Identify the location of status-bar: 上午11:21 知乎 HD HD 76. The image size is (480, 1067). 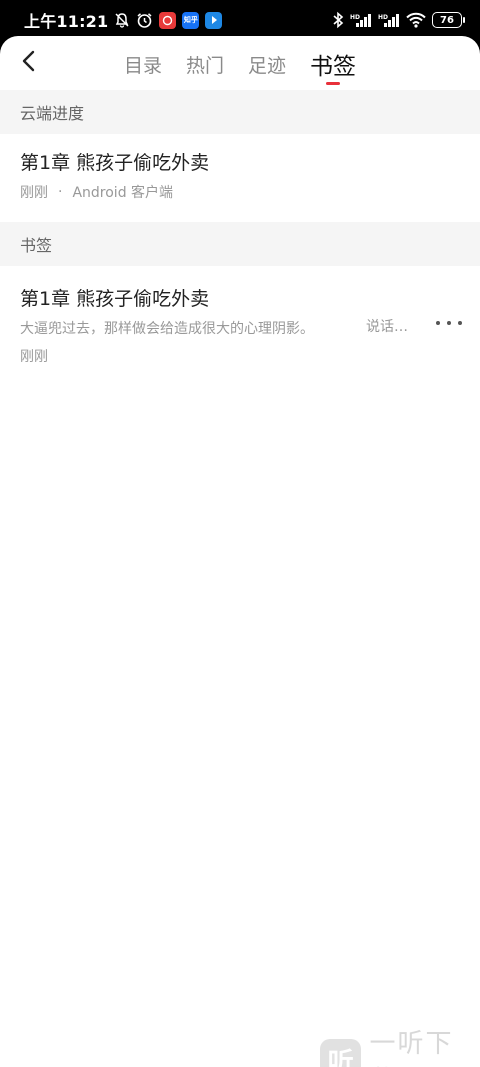
(240, 20).